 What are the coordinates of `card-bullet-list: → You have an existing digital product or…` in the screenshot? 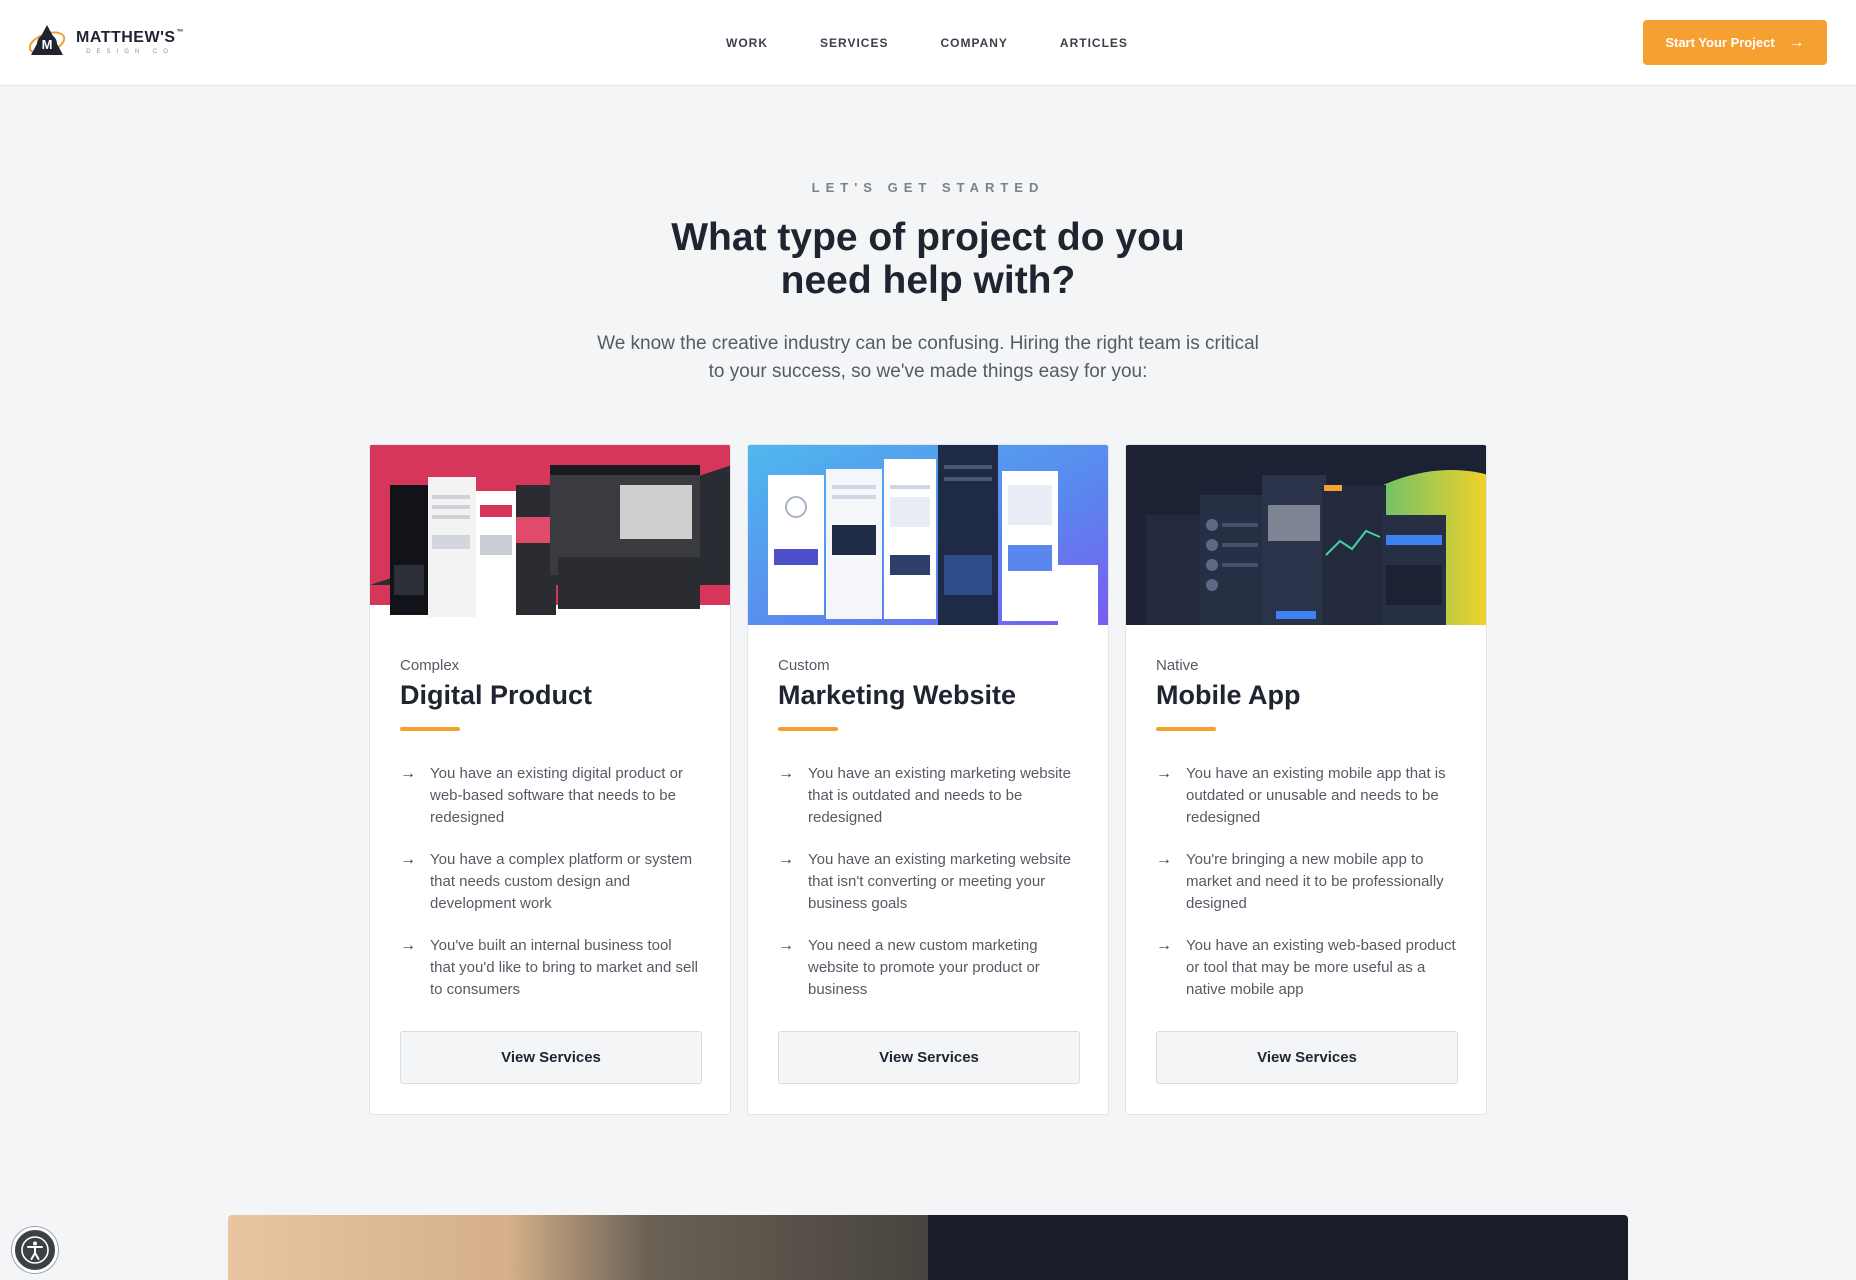 It's located at (550, 882).